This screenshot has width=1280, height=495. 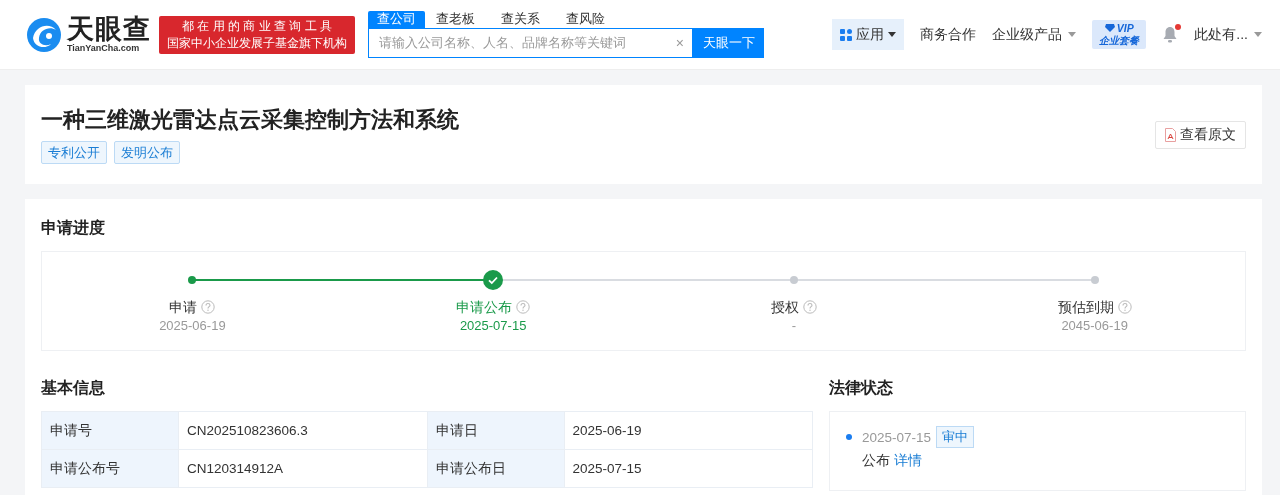 I want to click on vip-badge: VIP 企业套餐, so click(x=1119, y=34).